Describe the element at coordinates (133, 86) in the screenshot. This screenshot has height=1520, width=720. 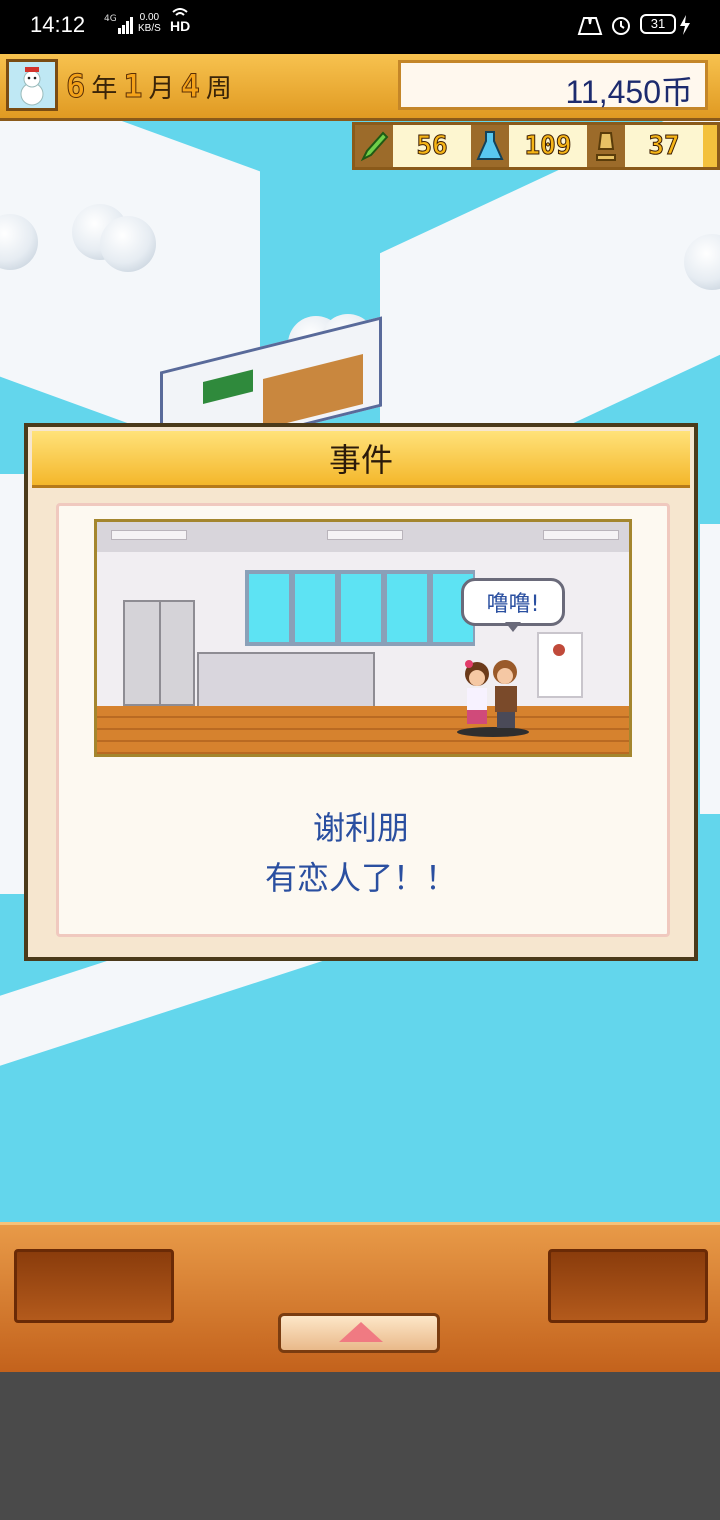
I see `month-value: 1` at that location.